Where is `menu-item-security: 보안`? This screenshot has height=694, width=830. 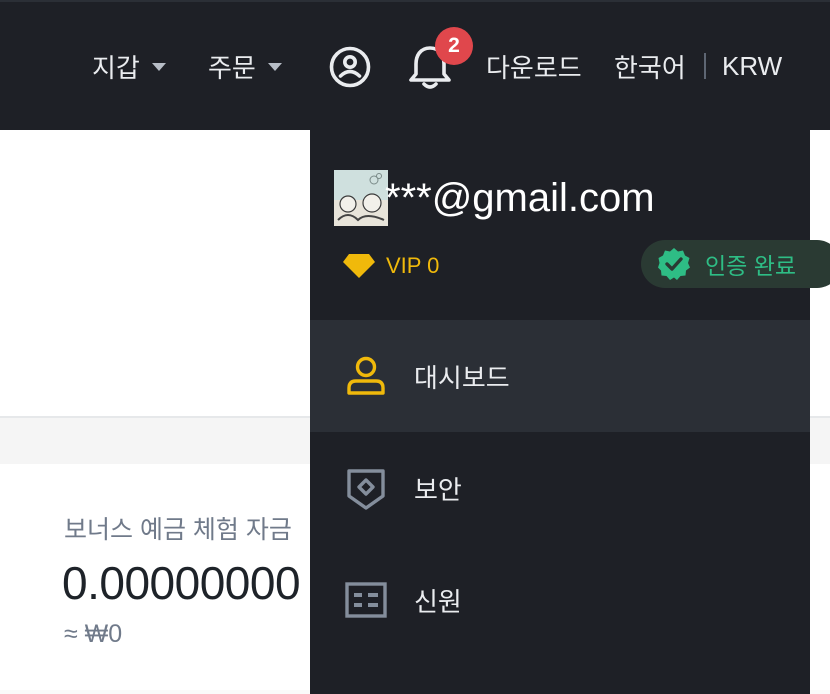 menu-item-security: 보안 is located at coordinates (560, 488).